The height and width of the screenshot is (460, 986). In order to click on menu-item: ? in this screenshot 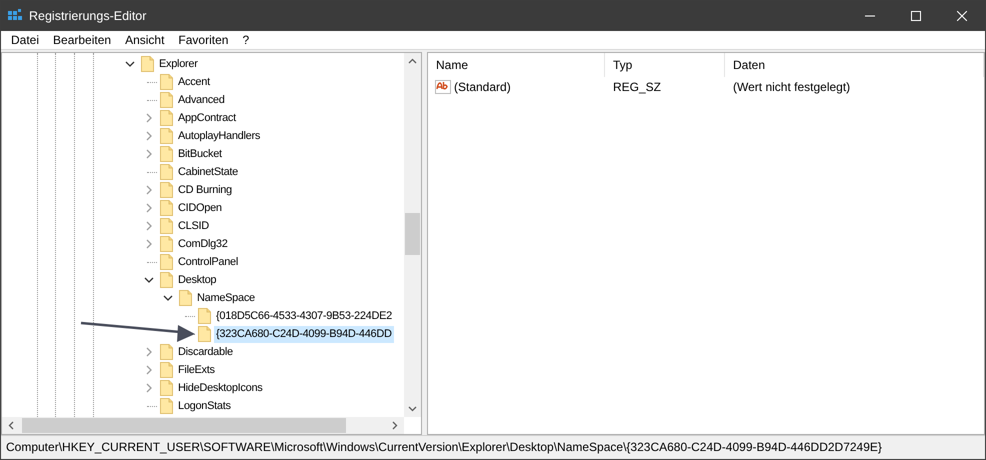, I will do `click(245, 40)`.